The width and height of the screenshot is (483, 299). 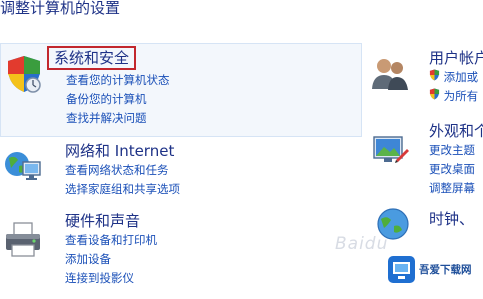 What do you see at coordinates (122, 189) in the screenshot?
I see `link-homegroup-sharing: 选择家庭组和共享选项` at bounding box center [122, 189].